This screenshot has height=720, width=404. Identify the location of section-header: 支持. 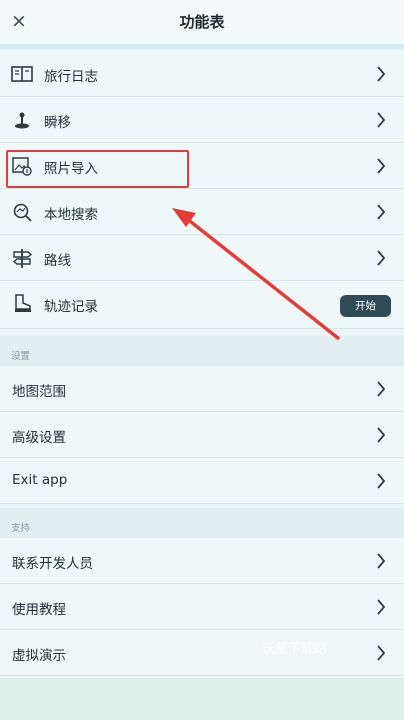
(202, 523).